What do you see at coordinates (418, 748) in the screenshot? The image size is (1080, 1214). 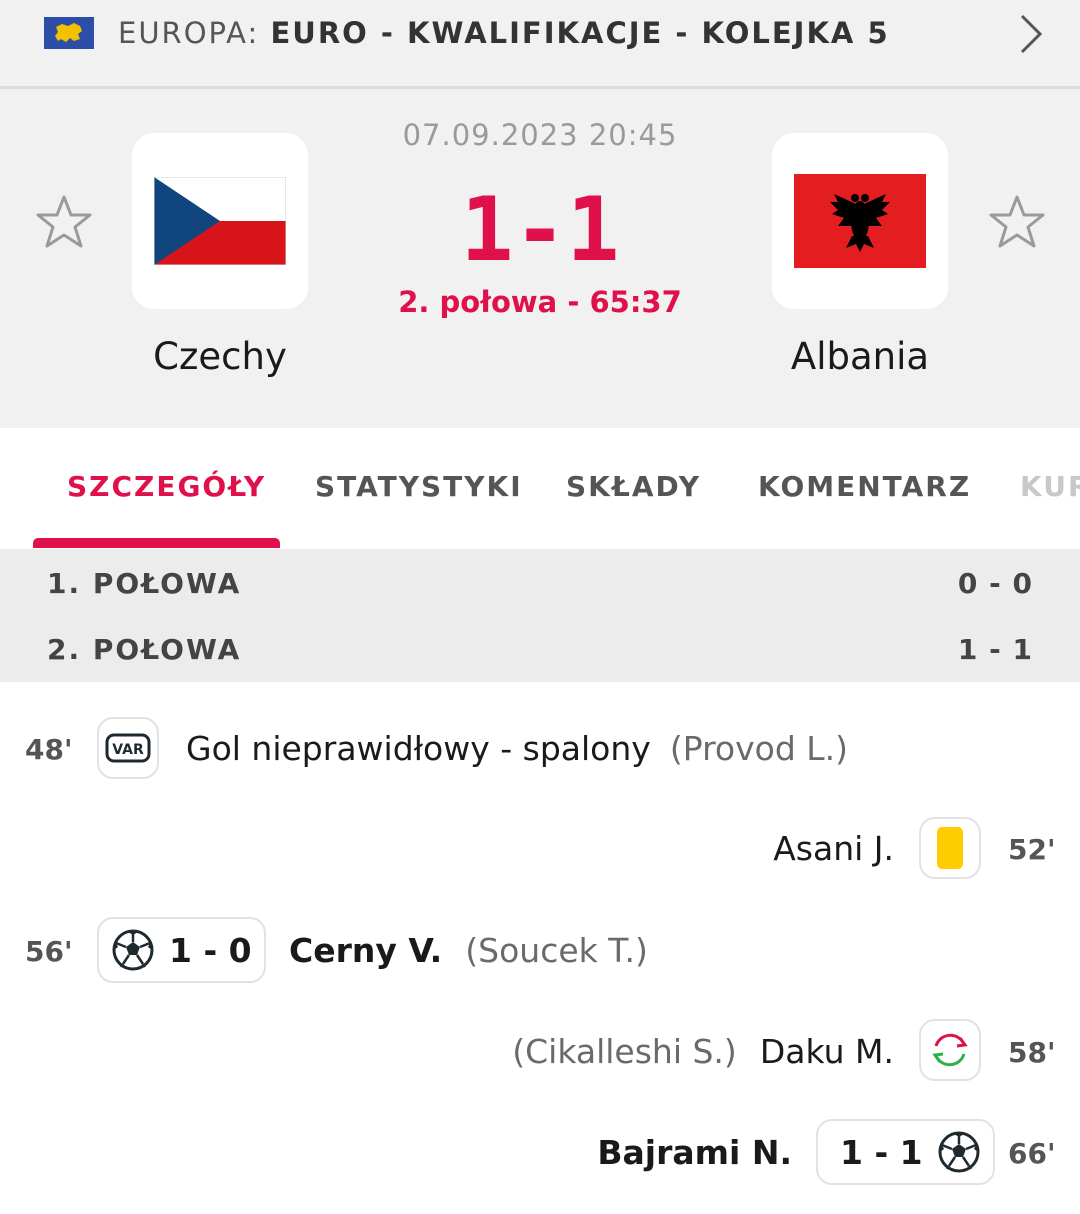 I see `event-description: Gol nieprawidłowy - spalony` at bounding box center [418, 748].